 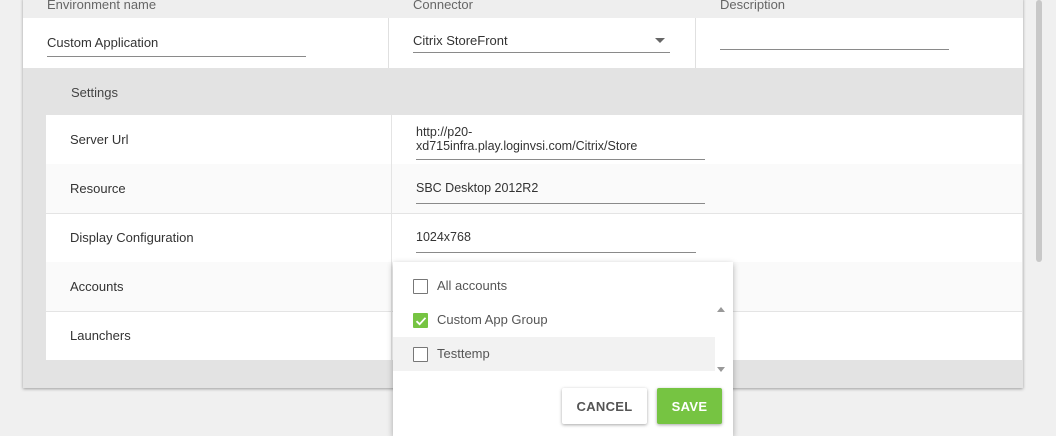 What do you see at coordinates (477, 188) in the screenshot?
I see `resource-value: SBC Desktop 2012R2` at bounding box center [477, 188].